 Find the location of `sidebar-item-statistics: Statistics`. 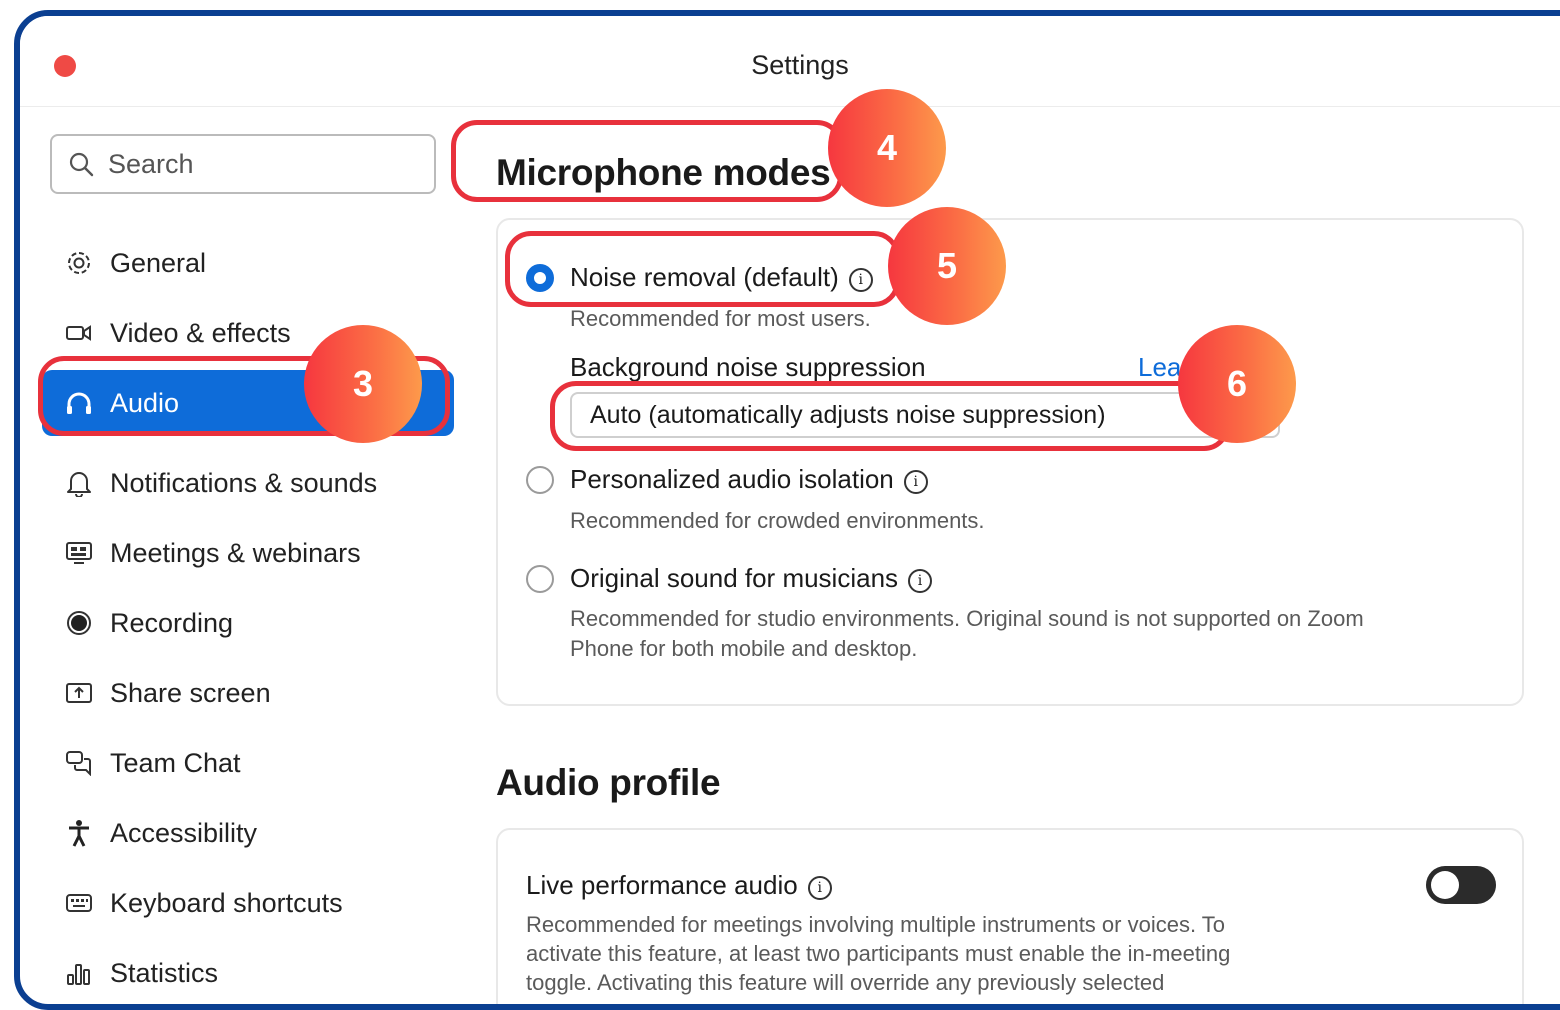

sidebar-item-statistics: Statistics is located at coordinates (248, 971).